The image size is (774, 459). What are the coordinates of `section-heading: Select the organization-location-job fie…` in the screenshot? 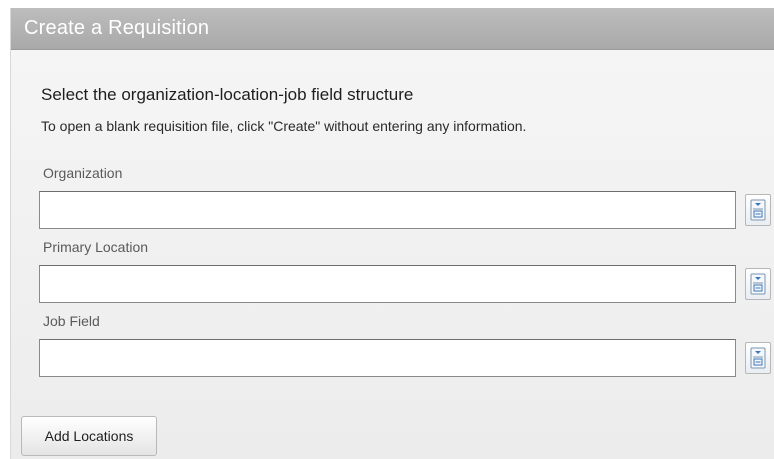 It's located at (227, 94).